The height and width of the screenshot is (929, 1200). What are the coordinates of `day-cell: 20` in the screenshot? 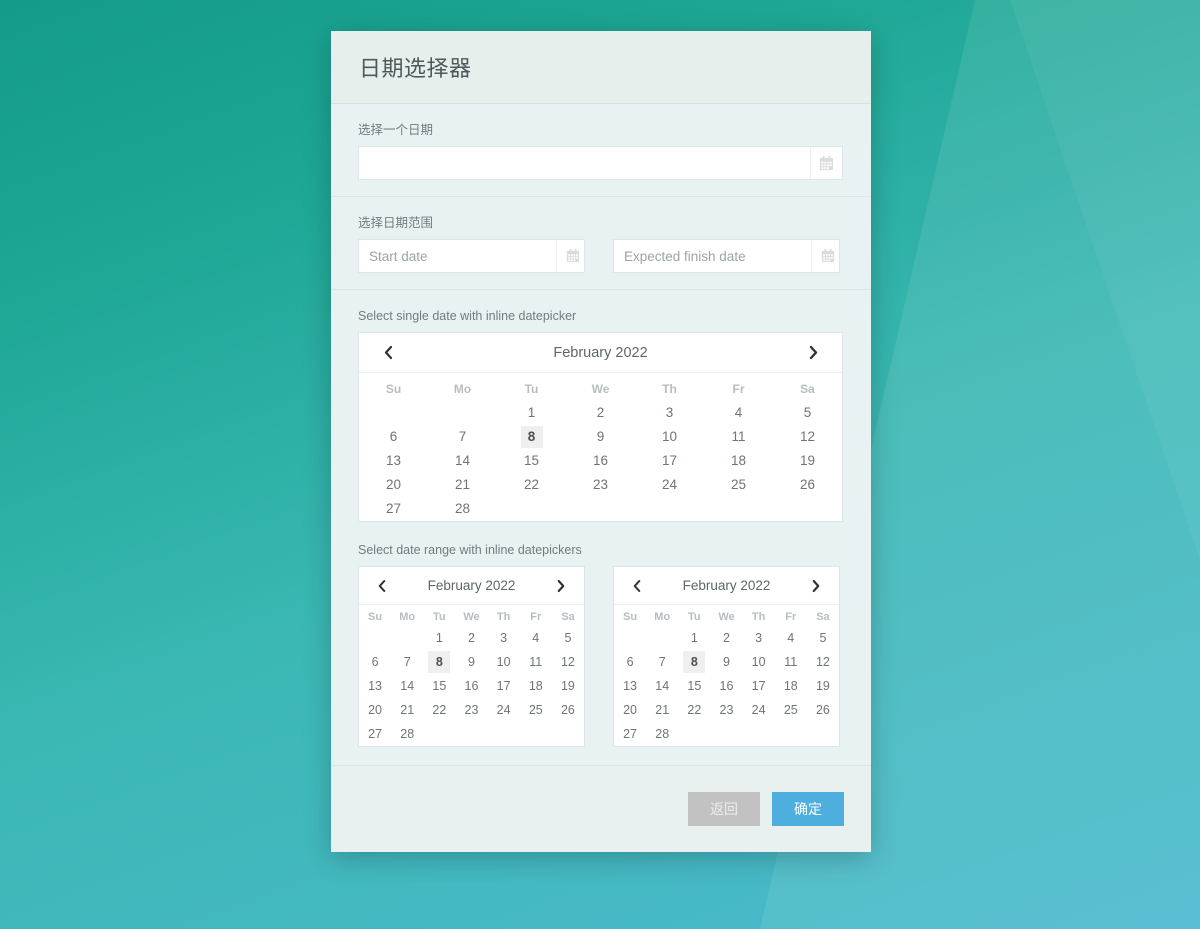 It's located at (375, 710).